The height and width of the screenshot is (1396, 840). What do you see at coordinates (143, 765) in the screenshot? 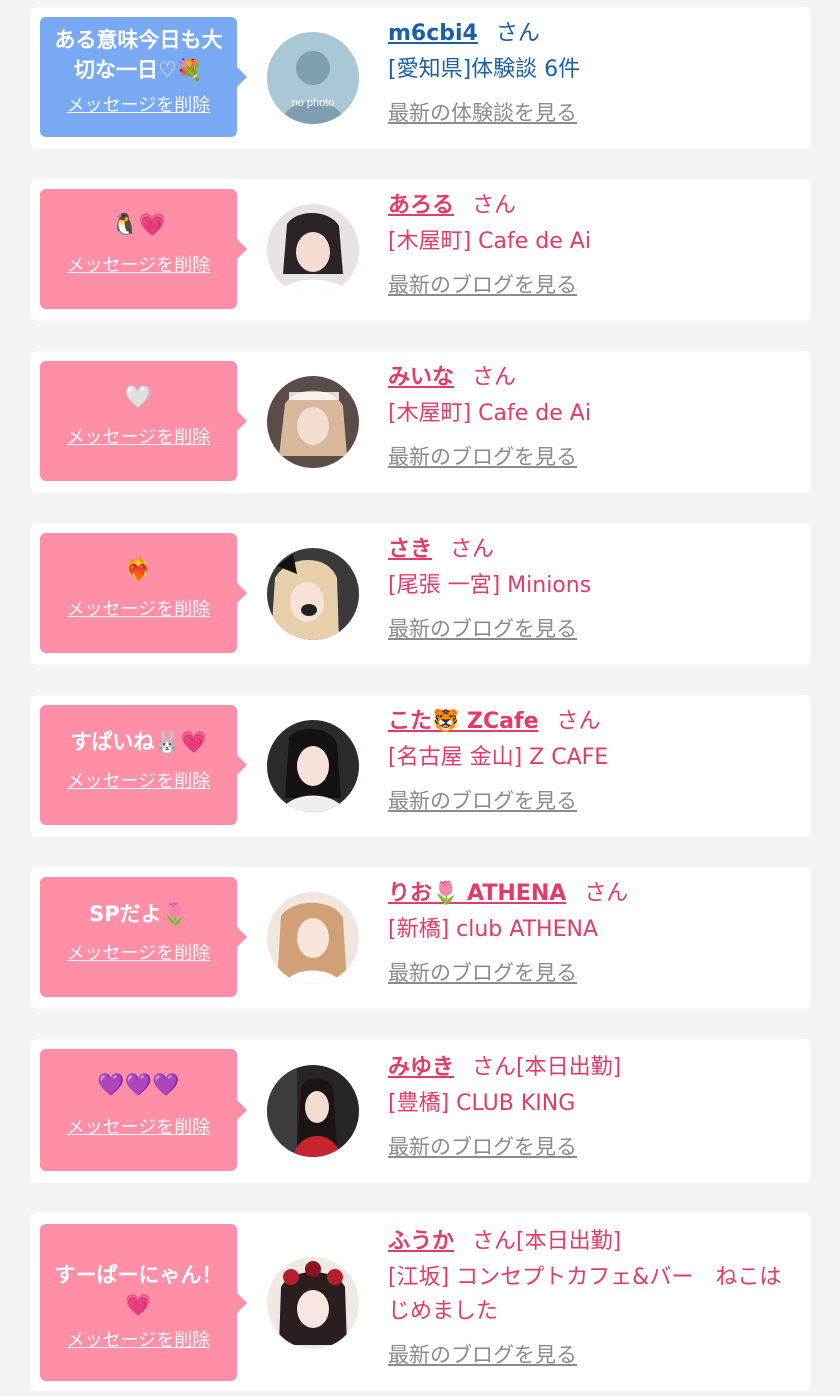
I see `message-bubble: すぱいね🐰💗 メッセージを削除` at bounding box center [143, 765].